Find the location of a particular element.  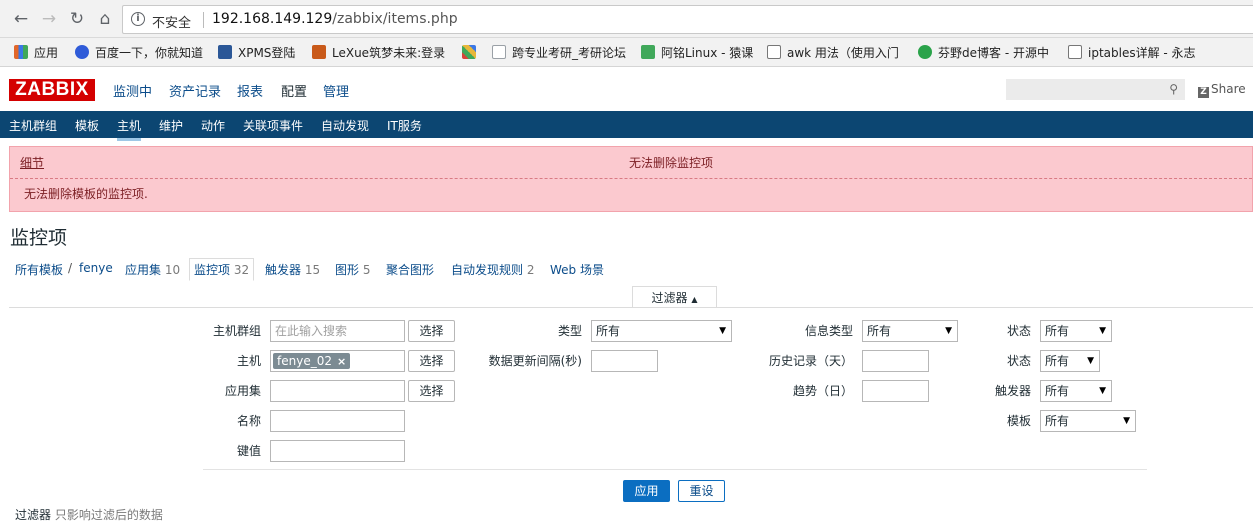

home-icon: ⌂ is located at coordinates (105, 19).